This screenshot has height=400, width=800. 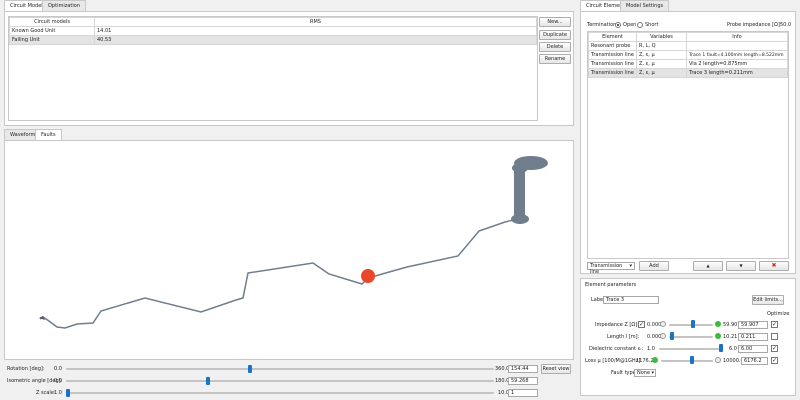 I want to click on probe-shaft, so click(x=519, y=194).